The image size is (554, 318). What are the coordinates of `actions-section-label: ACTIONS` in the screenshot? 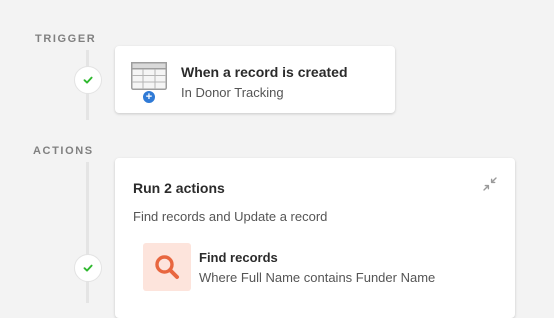 It's located at (63, 151).